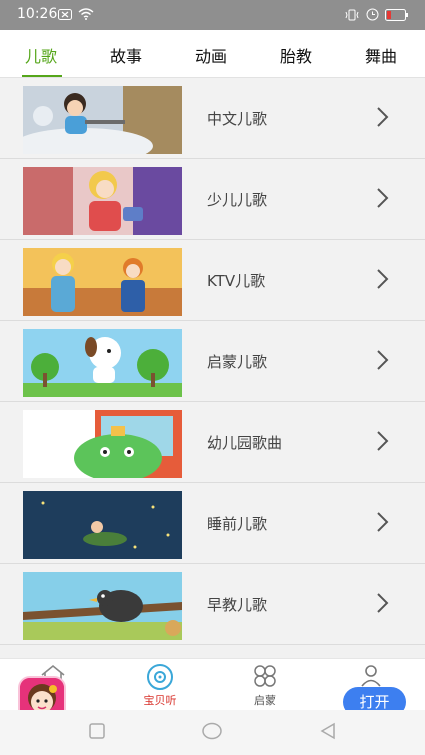 The height and width of the screenshot is (755, 425). I want to click on list-item-label: 早教儿歌, so click(237, 605).